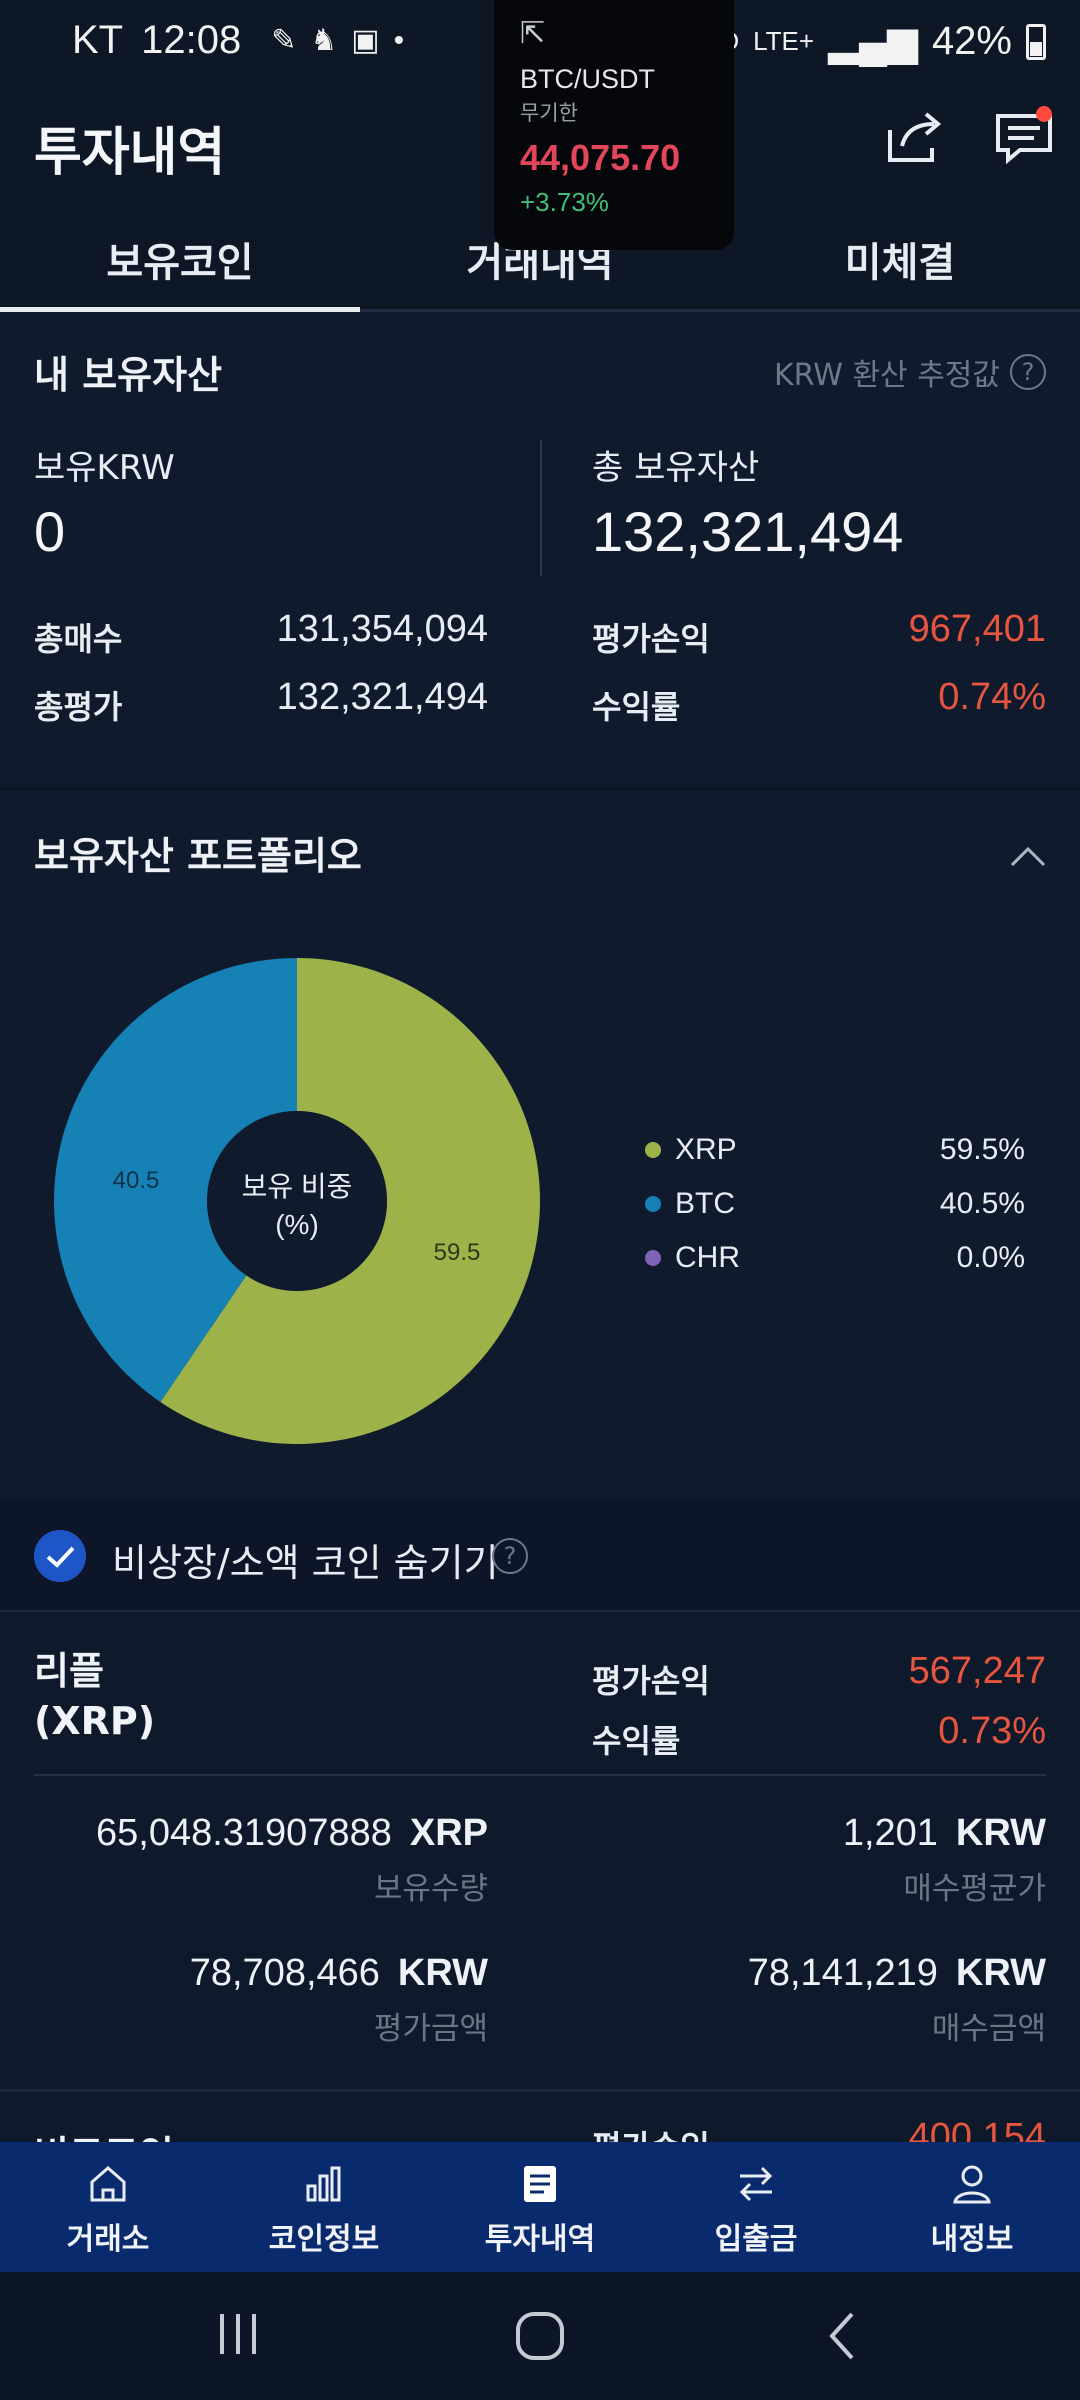 The image size is (1080, 2400). I want to click on nav-exchange: 거래소, so click(108, 2207).